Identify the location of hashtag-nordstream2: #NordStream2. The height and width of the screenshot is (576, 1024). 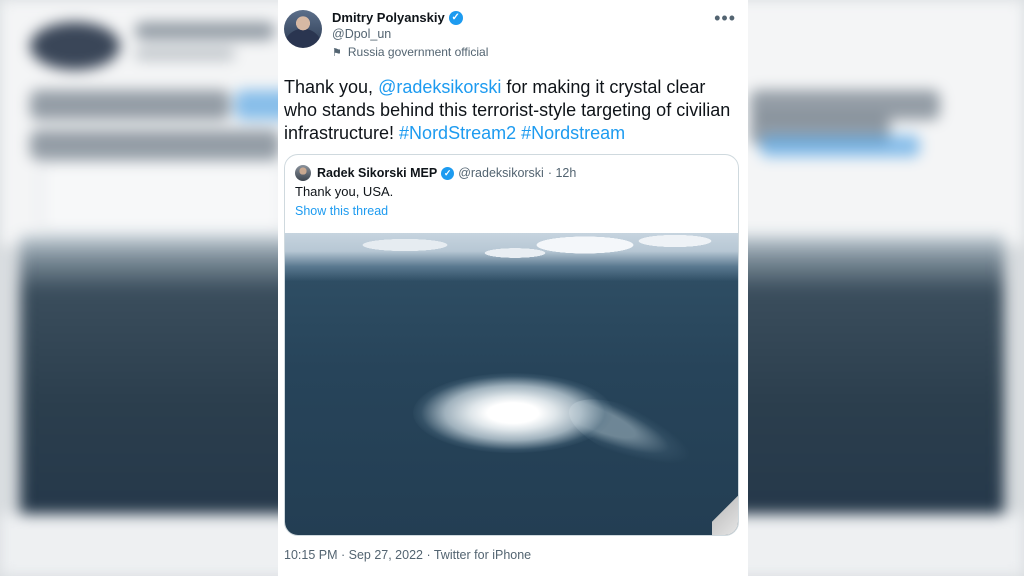
(457, 133).